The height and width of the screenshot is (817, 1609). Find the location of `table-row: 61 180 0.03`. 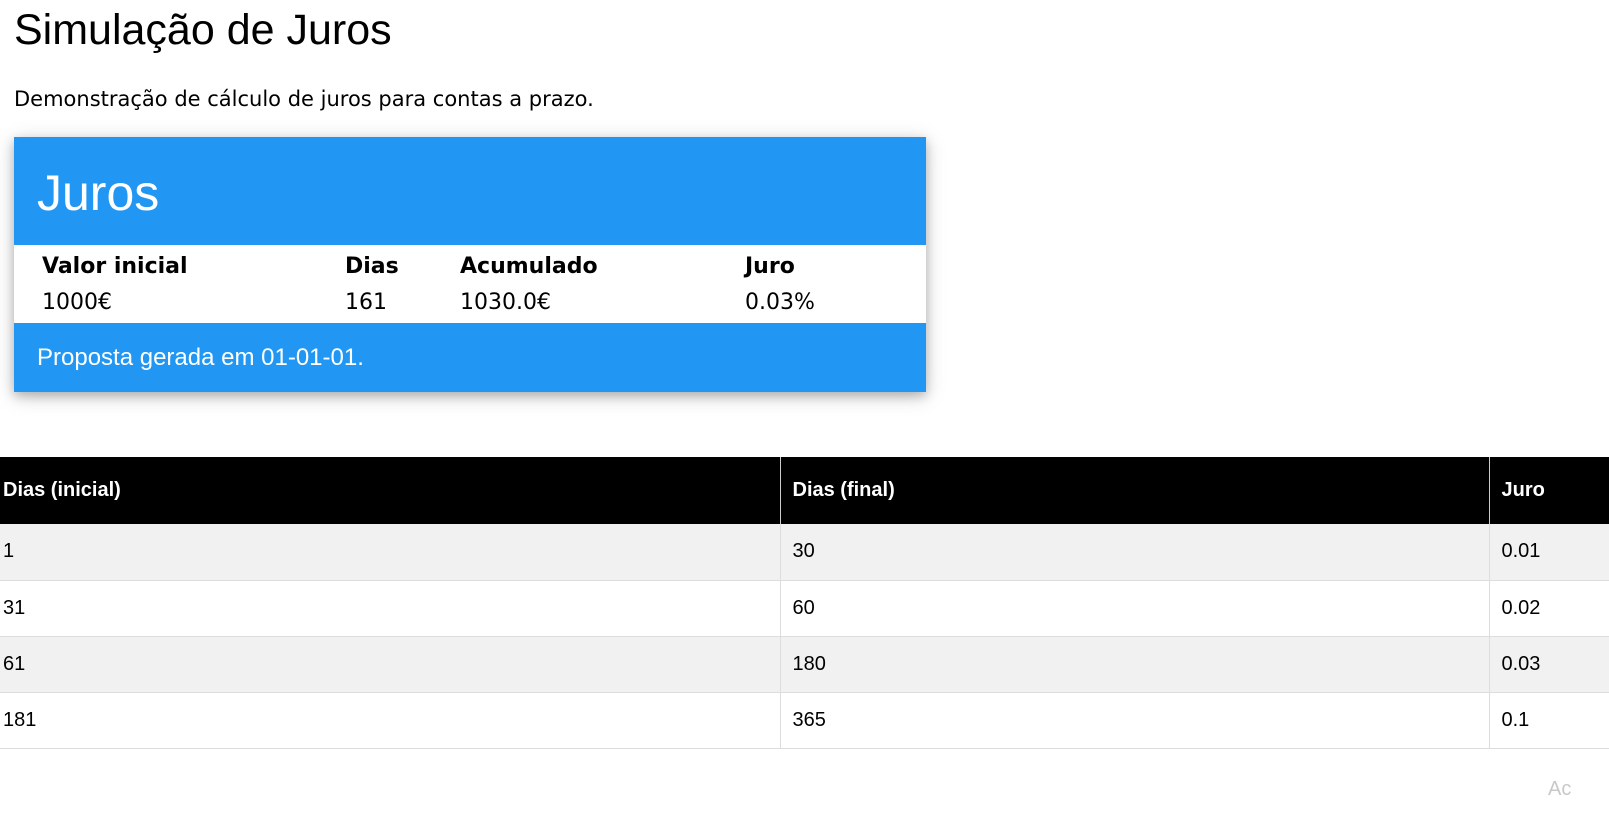

table-row: 61 180 0.03 is located at coordinates (804, 664).